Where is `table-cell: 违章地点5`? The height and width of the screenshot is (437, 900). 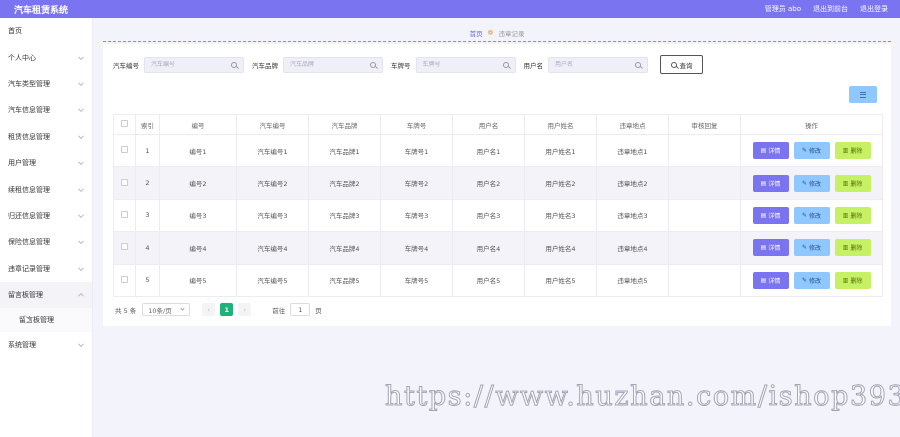 table-cell: 违章地点5 is located at coordinates (632, 280).